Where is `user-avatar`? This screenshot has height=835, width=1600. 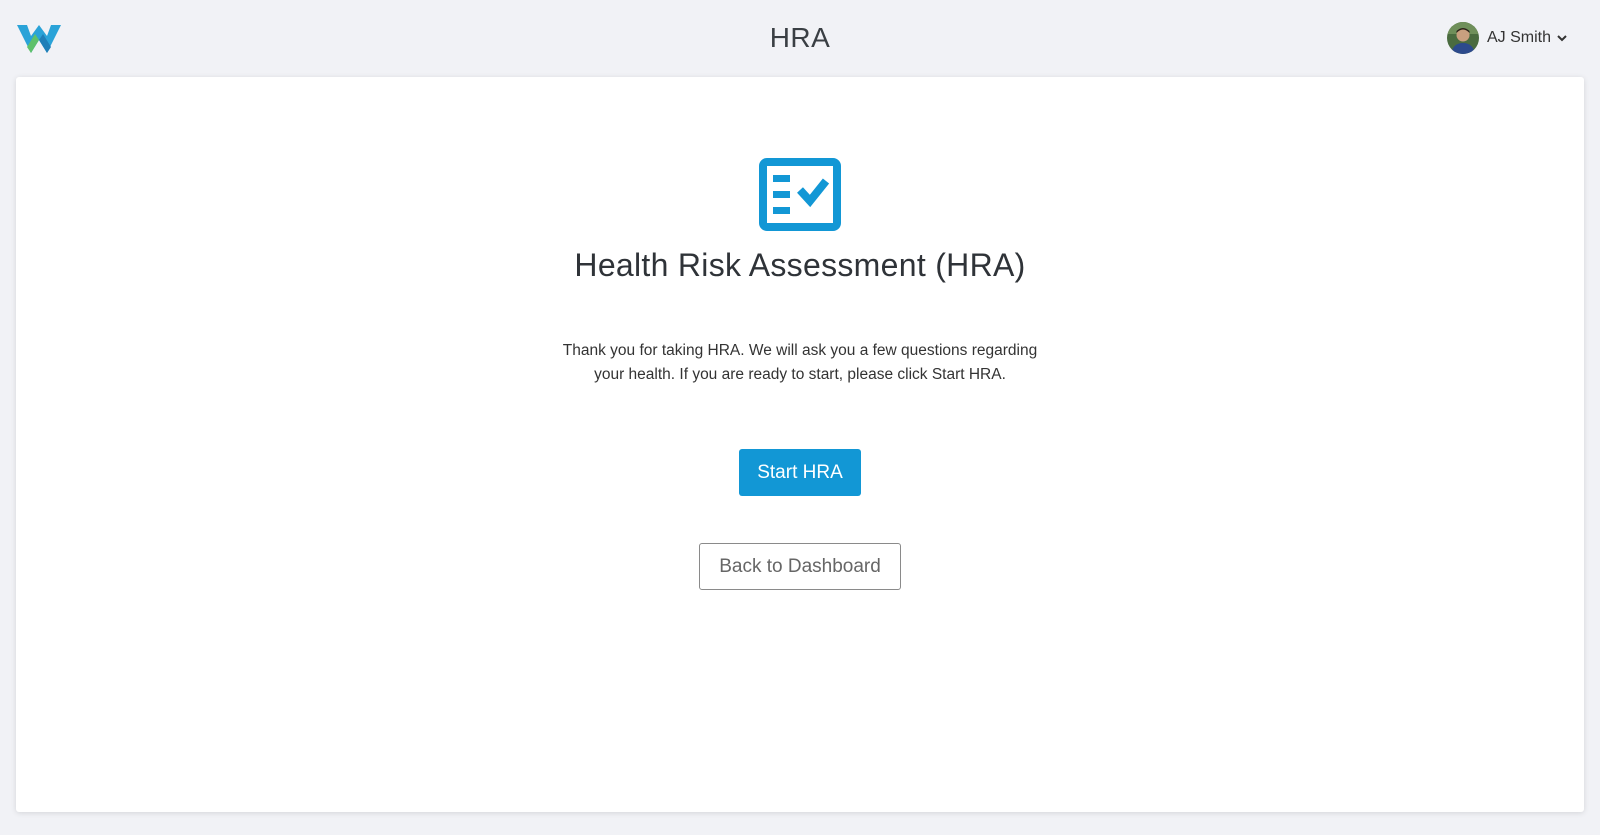 user-avatar is located at coordinates (1462, 38).